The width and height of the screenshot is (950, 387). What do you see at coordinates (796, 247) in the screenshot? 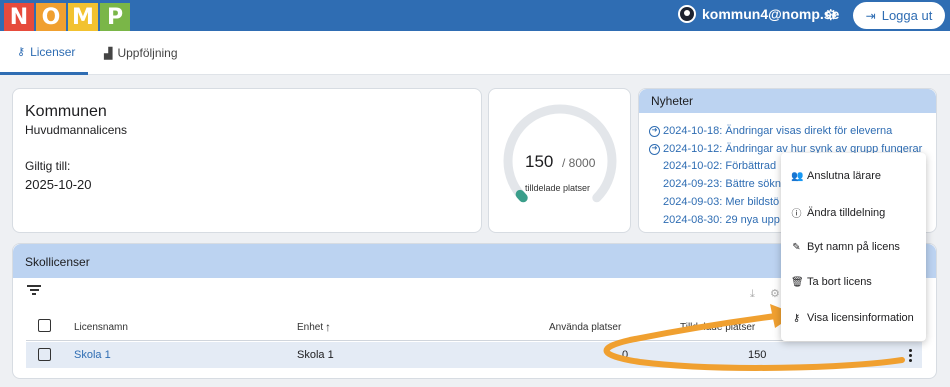
I see `edit-icon: ✎` at bounding box center [796, 247].